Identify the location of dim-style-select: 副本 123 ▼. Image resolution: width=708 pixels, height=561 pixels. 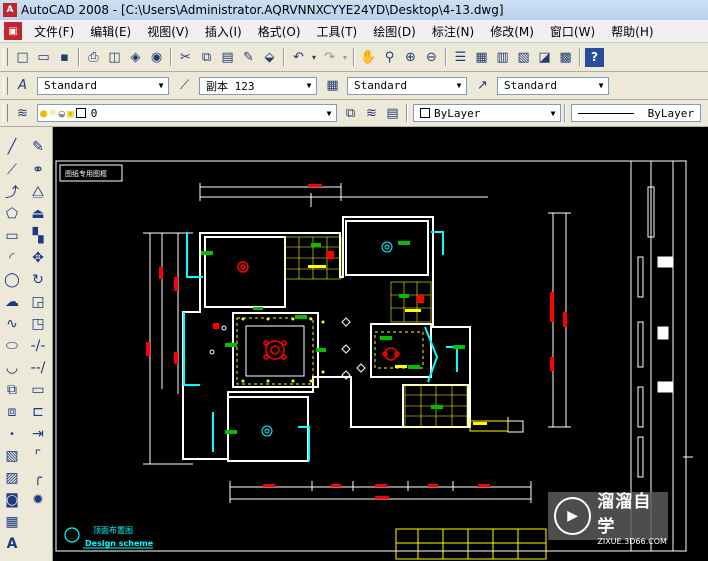
(258, 85).